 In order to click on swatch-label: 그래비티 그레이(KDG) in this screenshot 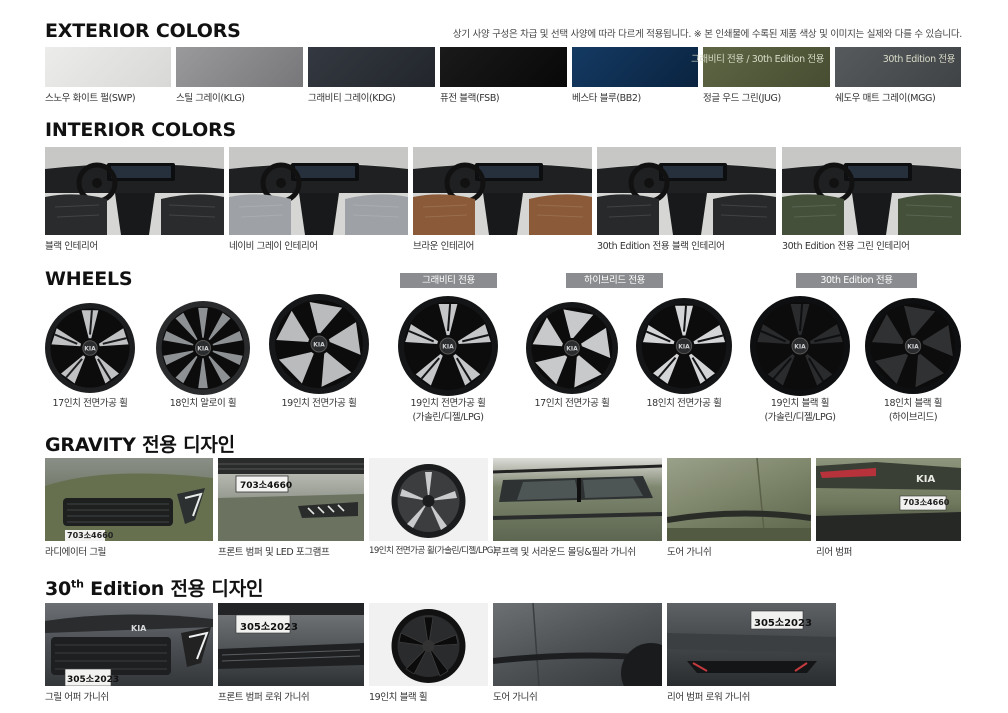, I will do `click(352, 98)`.